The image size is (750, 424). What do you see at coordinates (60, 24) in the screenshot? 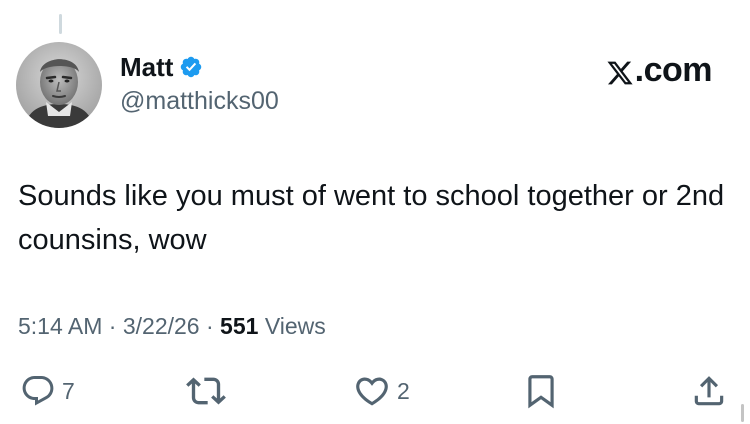
I see `thread-connector-line` at bounding box center [60, 24].